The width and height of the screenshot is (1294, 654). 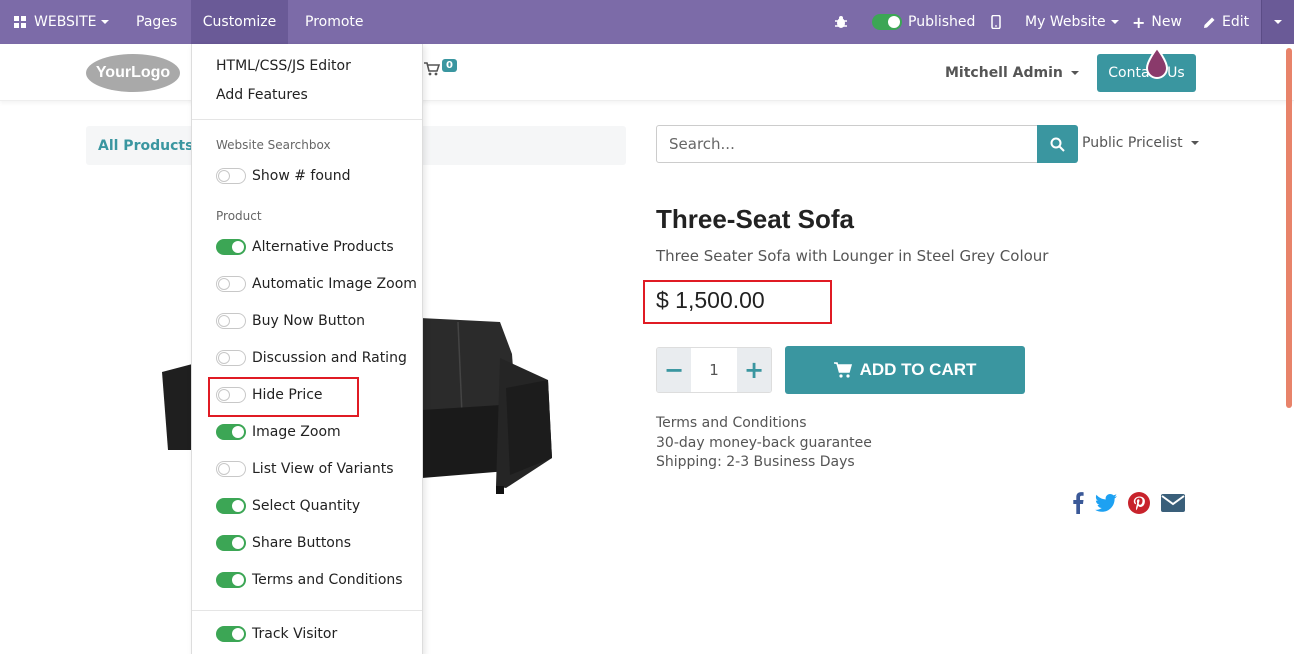 What do you see at coordinates (306, 506) in the screenshot?
I see `option-label: Select Quantity` at bounding box center [306, 506].